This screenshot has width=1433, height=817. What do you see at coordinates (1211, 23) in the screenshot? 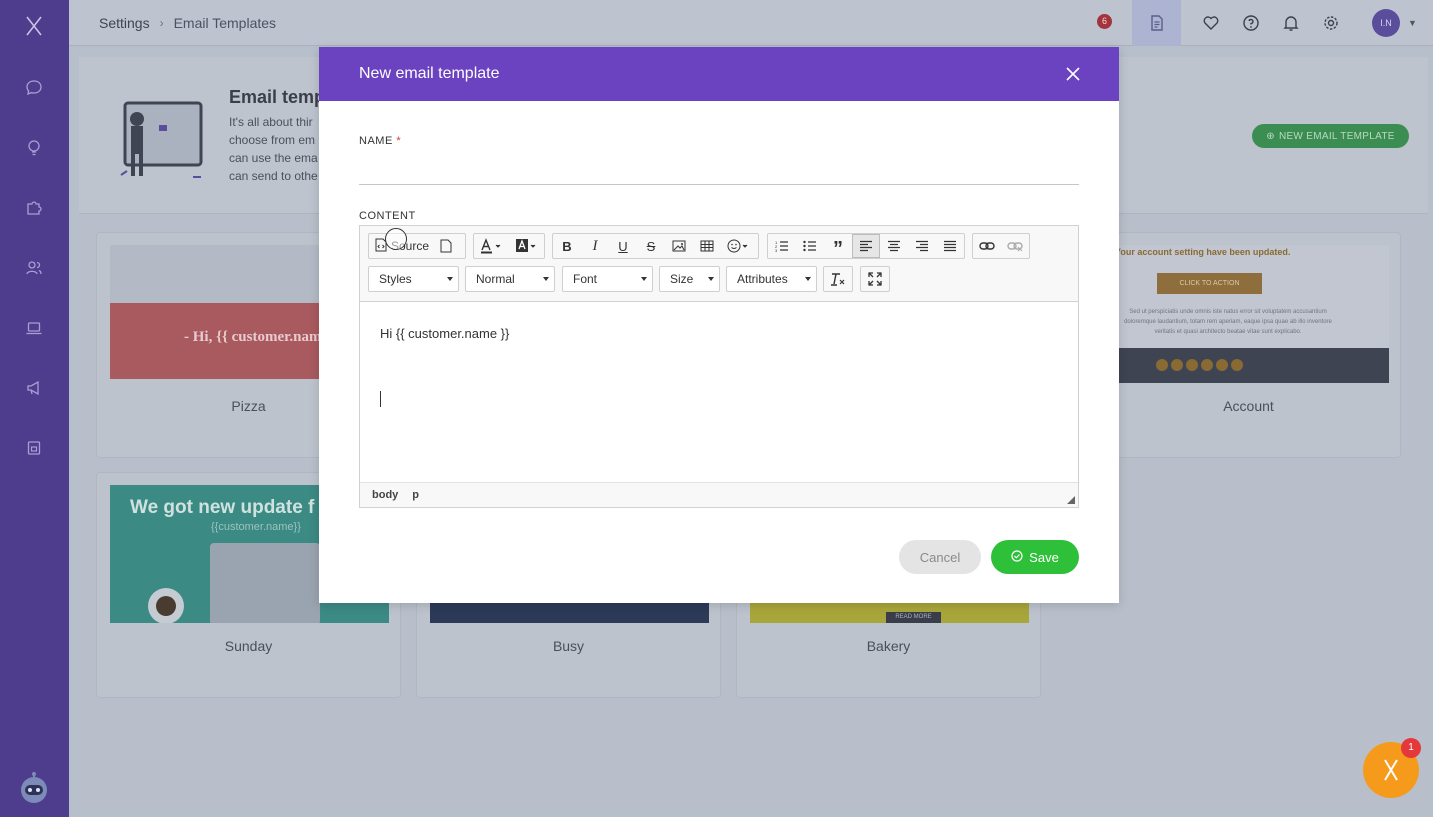
I see `heart-icon` at bounding box center [1211, 23].